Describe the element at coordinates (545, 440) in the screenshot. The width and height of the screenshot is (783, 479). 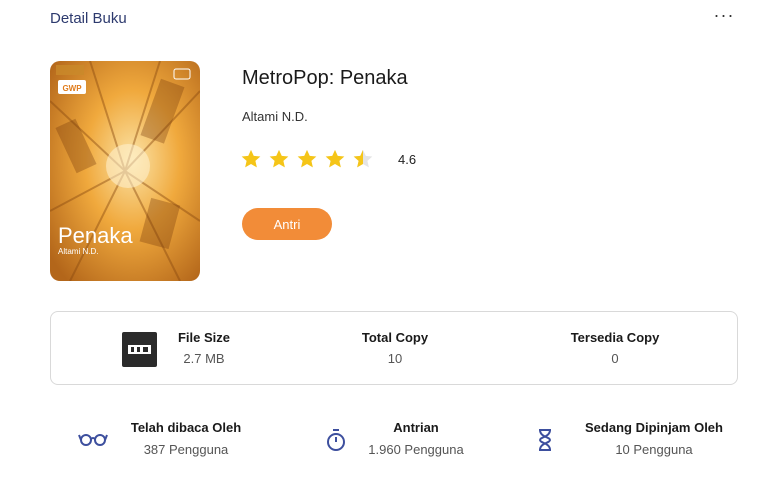
I see `hourglass-icon` at that location.